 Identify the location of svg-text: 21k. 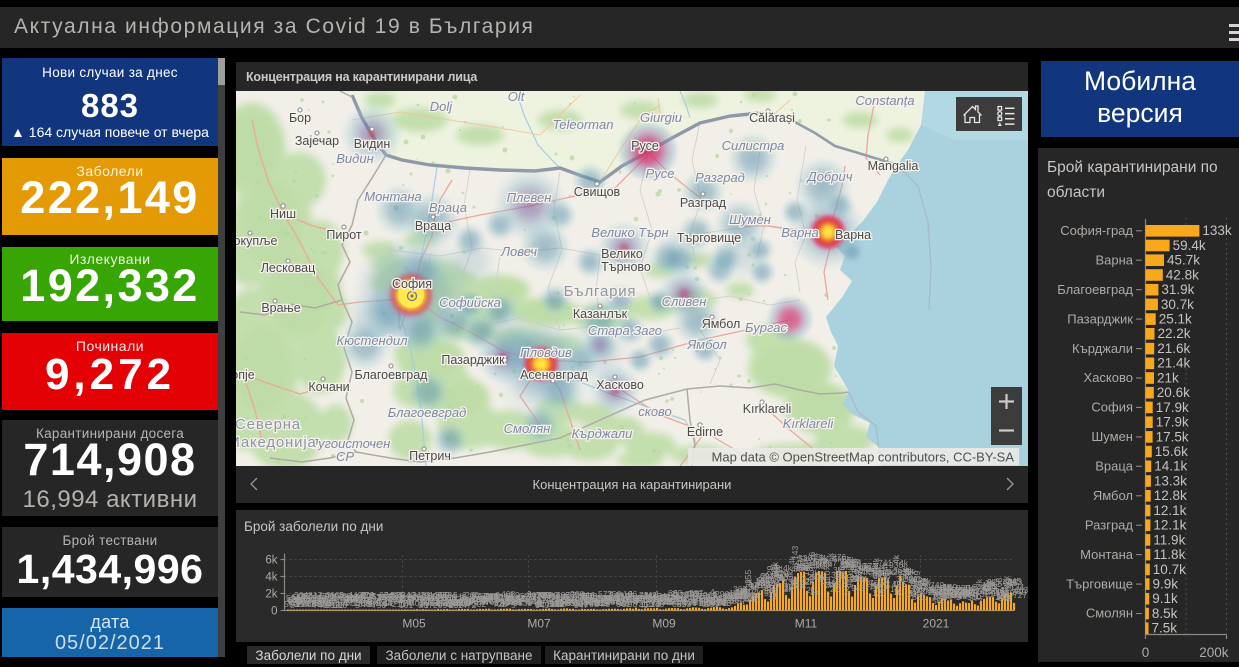
(1168, 377).